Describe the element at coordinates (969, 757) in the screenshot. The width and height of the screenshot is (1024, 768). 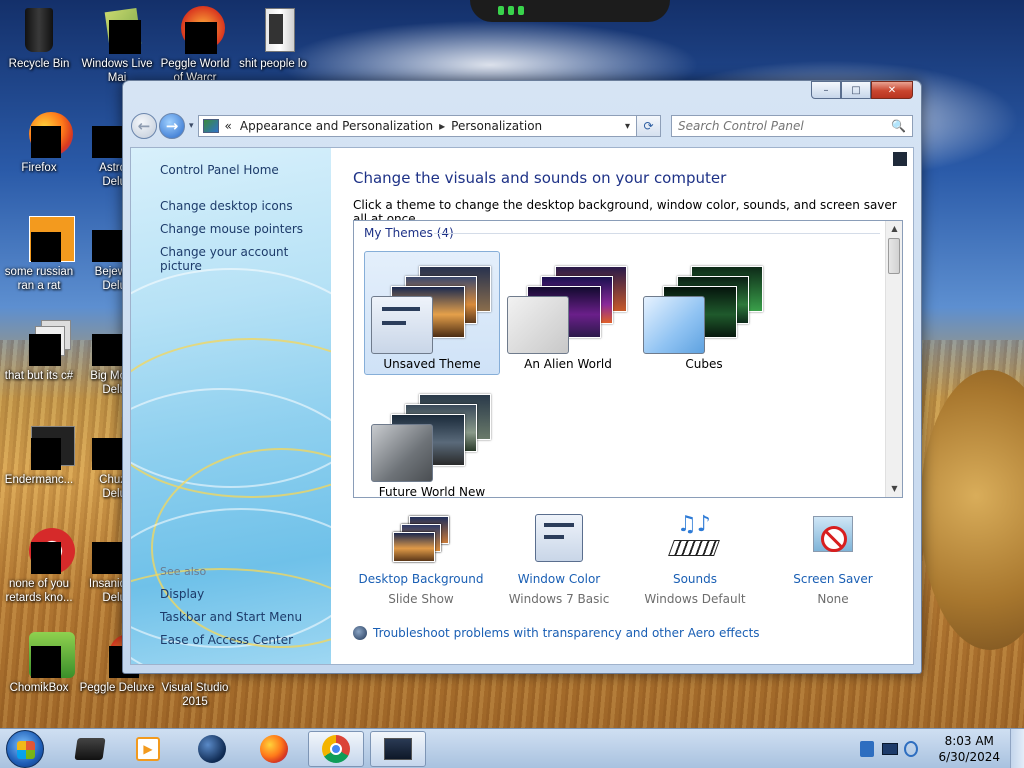
I see `clock-date: 6/30/2024` at that location.